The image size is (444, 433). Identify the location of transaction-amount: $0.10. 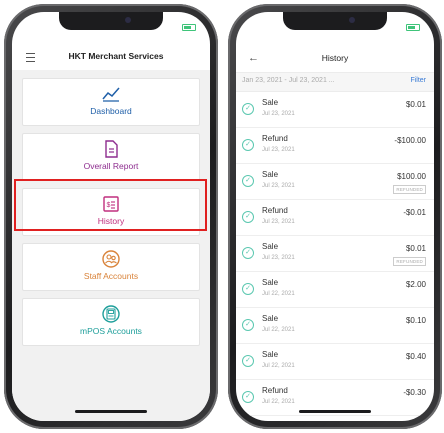
(415, 320).